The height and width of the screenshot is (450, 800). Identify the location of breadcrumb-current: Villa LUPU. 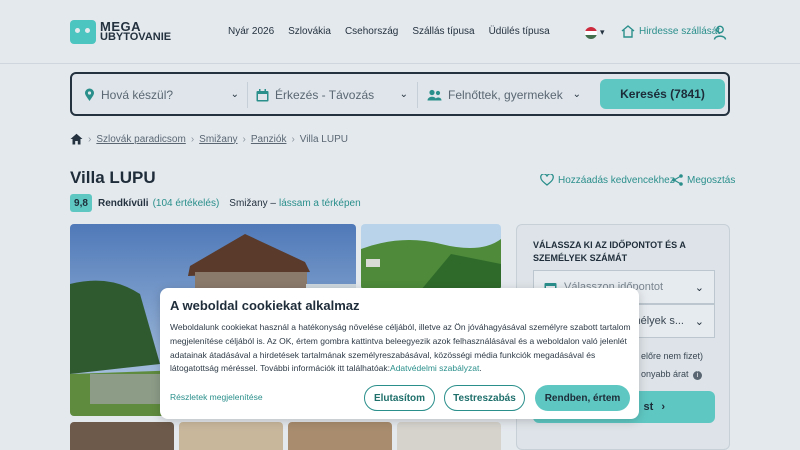
(323, 139).